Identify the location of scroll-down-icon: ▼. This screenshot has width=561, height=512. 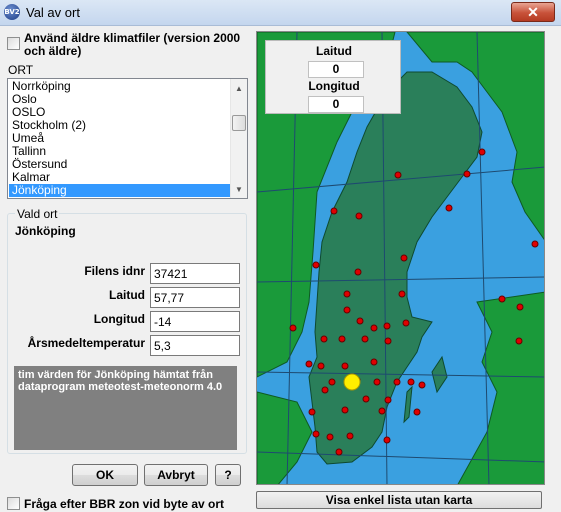
(239, 190).